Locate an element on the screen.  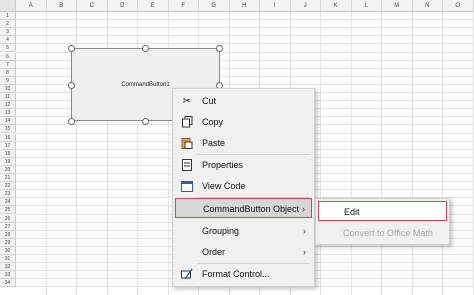
row-header: 24 is located at coordinates (8, 202).